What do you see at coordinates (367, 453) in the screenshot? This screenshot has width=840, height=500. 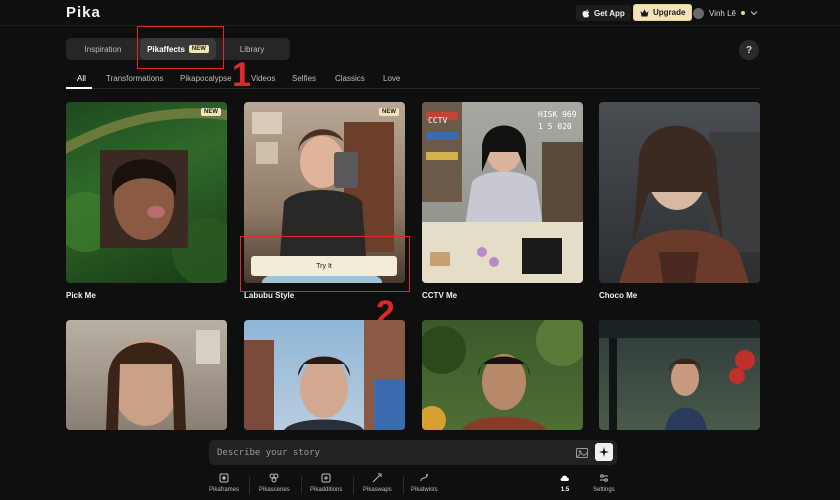 I see `prompt-input` at bounding box center [367, 453].